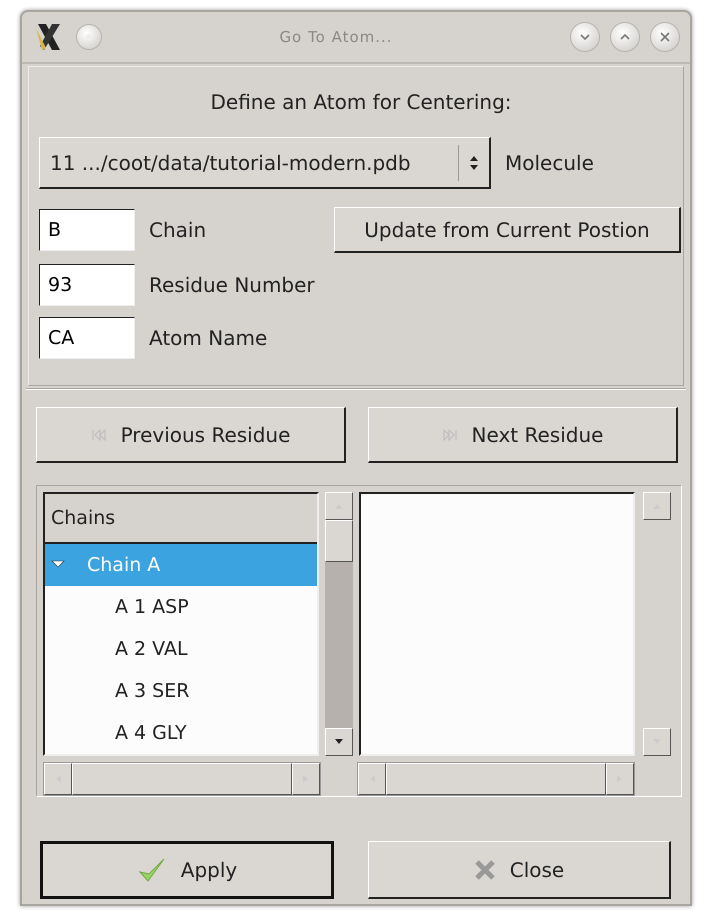 The image size is (705, 910). Describe the element at coordinates (208, 338) in the screenshot. I see `field-label: Atom Name` at that location.